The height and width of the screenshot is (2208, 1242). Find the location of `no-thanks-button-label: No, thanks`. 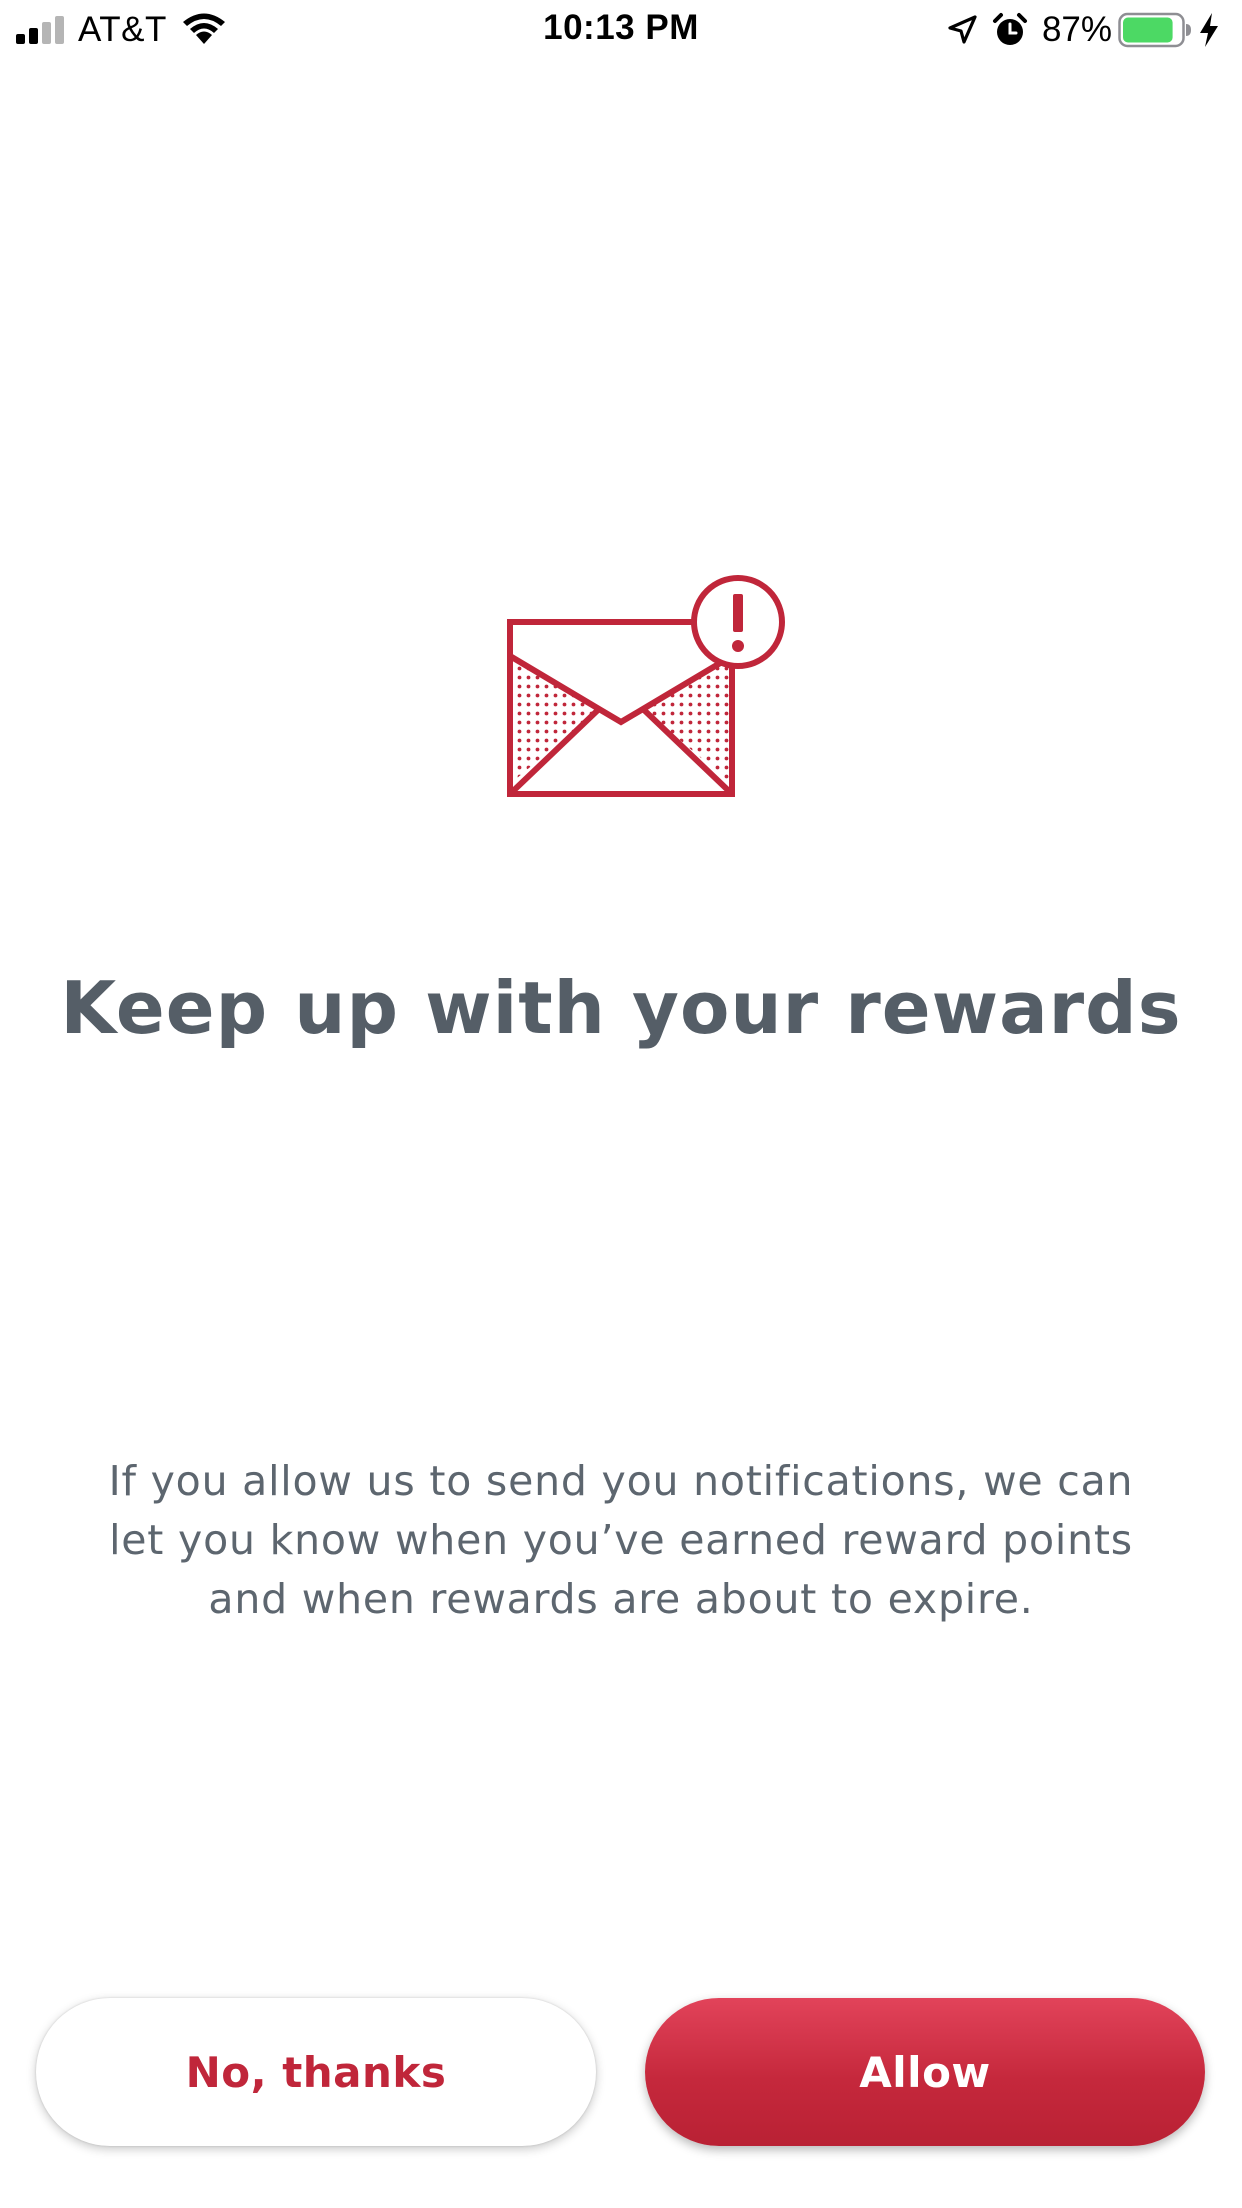

no-thanks-button-label: No, thanks is located at coordinates (316, 2072).